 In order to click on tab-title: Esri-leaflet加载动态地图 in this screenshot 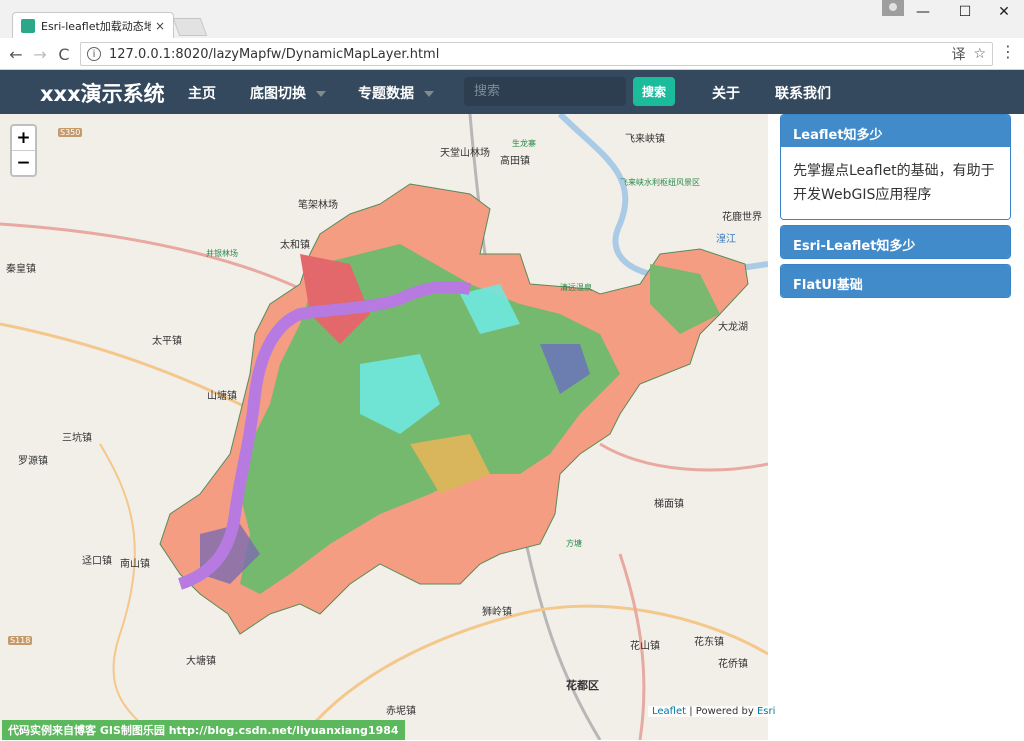, I will do `click(96, 26)`.